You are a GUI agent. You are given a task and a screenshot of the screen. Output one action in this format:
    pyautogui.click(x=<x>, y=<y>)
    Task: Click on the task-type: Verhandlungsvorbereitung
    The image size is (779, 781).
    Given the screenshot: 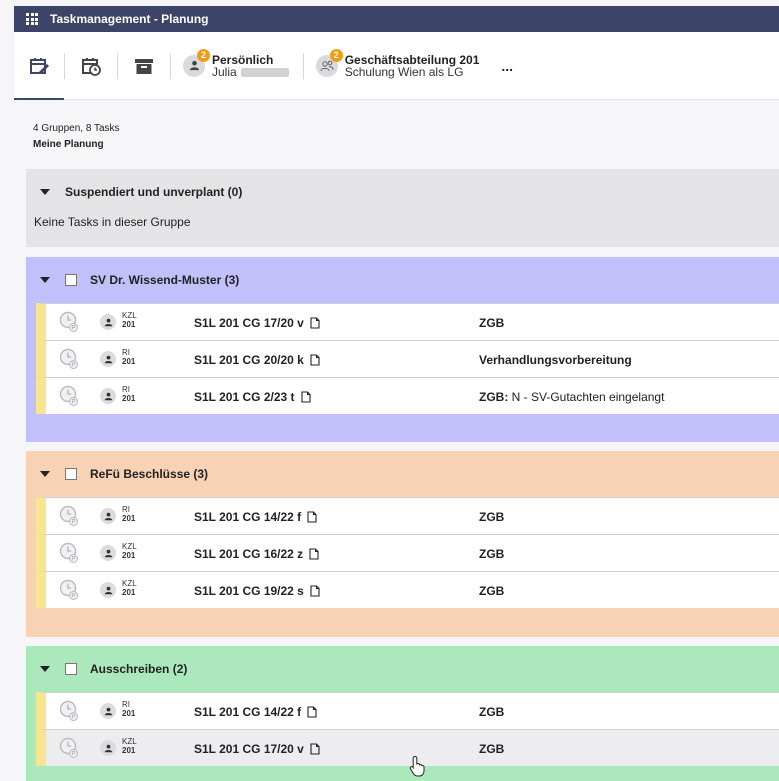 What is the action you would take?
    pyautogui.click(x=555, y=360)
    